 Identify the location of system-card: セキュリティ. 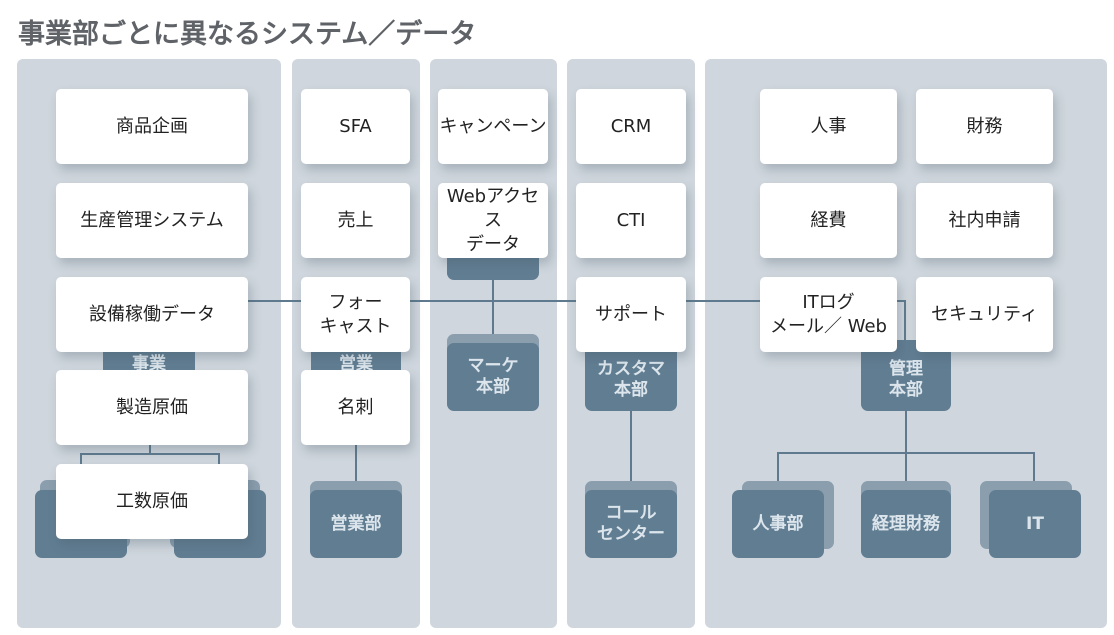
(984, 314).